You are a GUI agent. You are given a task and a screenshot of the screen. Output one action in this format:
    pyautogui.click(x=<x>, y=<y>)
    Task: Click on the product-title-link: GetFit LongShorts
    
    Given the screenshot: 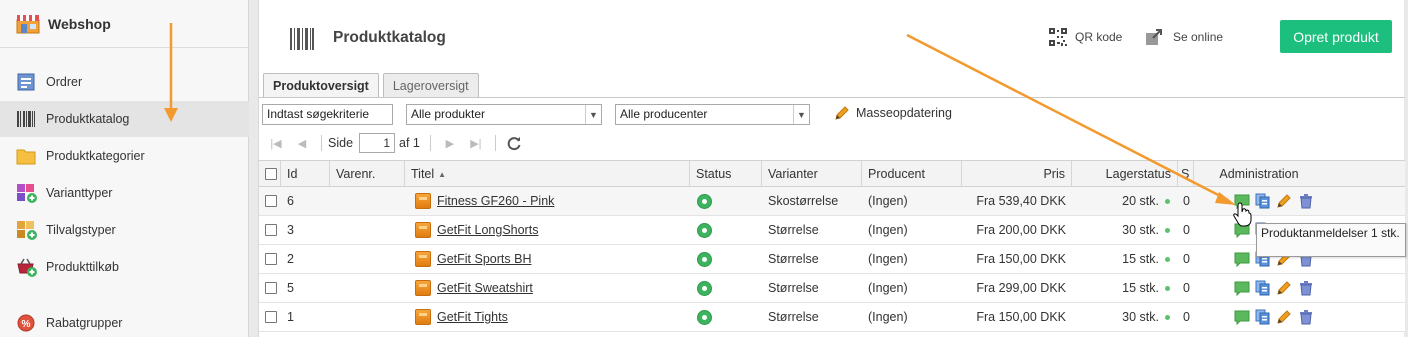 What is the action you would take?
    pyautogui.click(x=487, y=230)
    